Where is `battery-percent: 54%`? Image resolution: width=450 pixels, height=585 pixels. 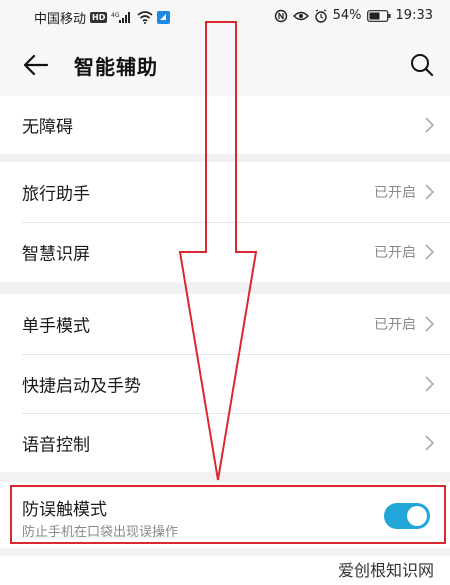 battery-percent: 54% is located at coordinates (347, 15).